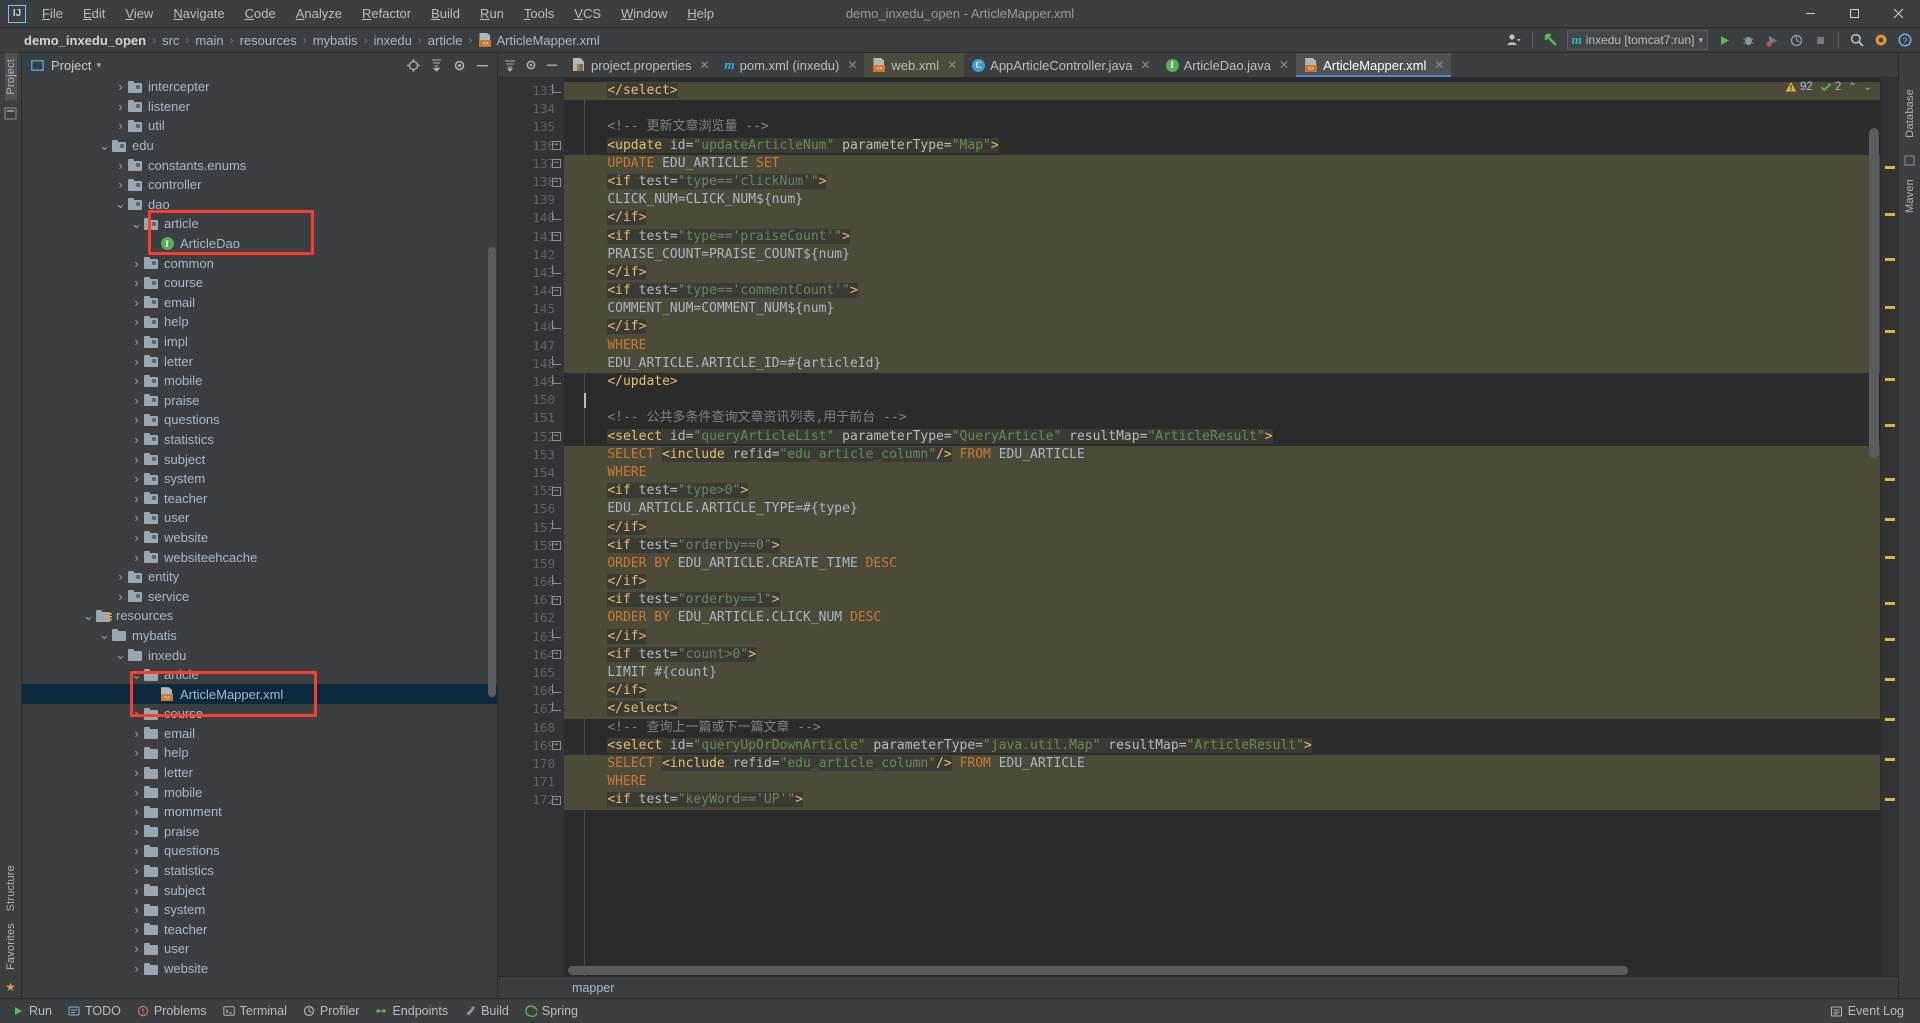  What do you see at coordinates (539, 13) in the screenshot?
I see `menu-item-tools: Tools` at bounding box center [539, 13].